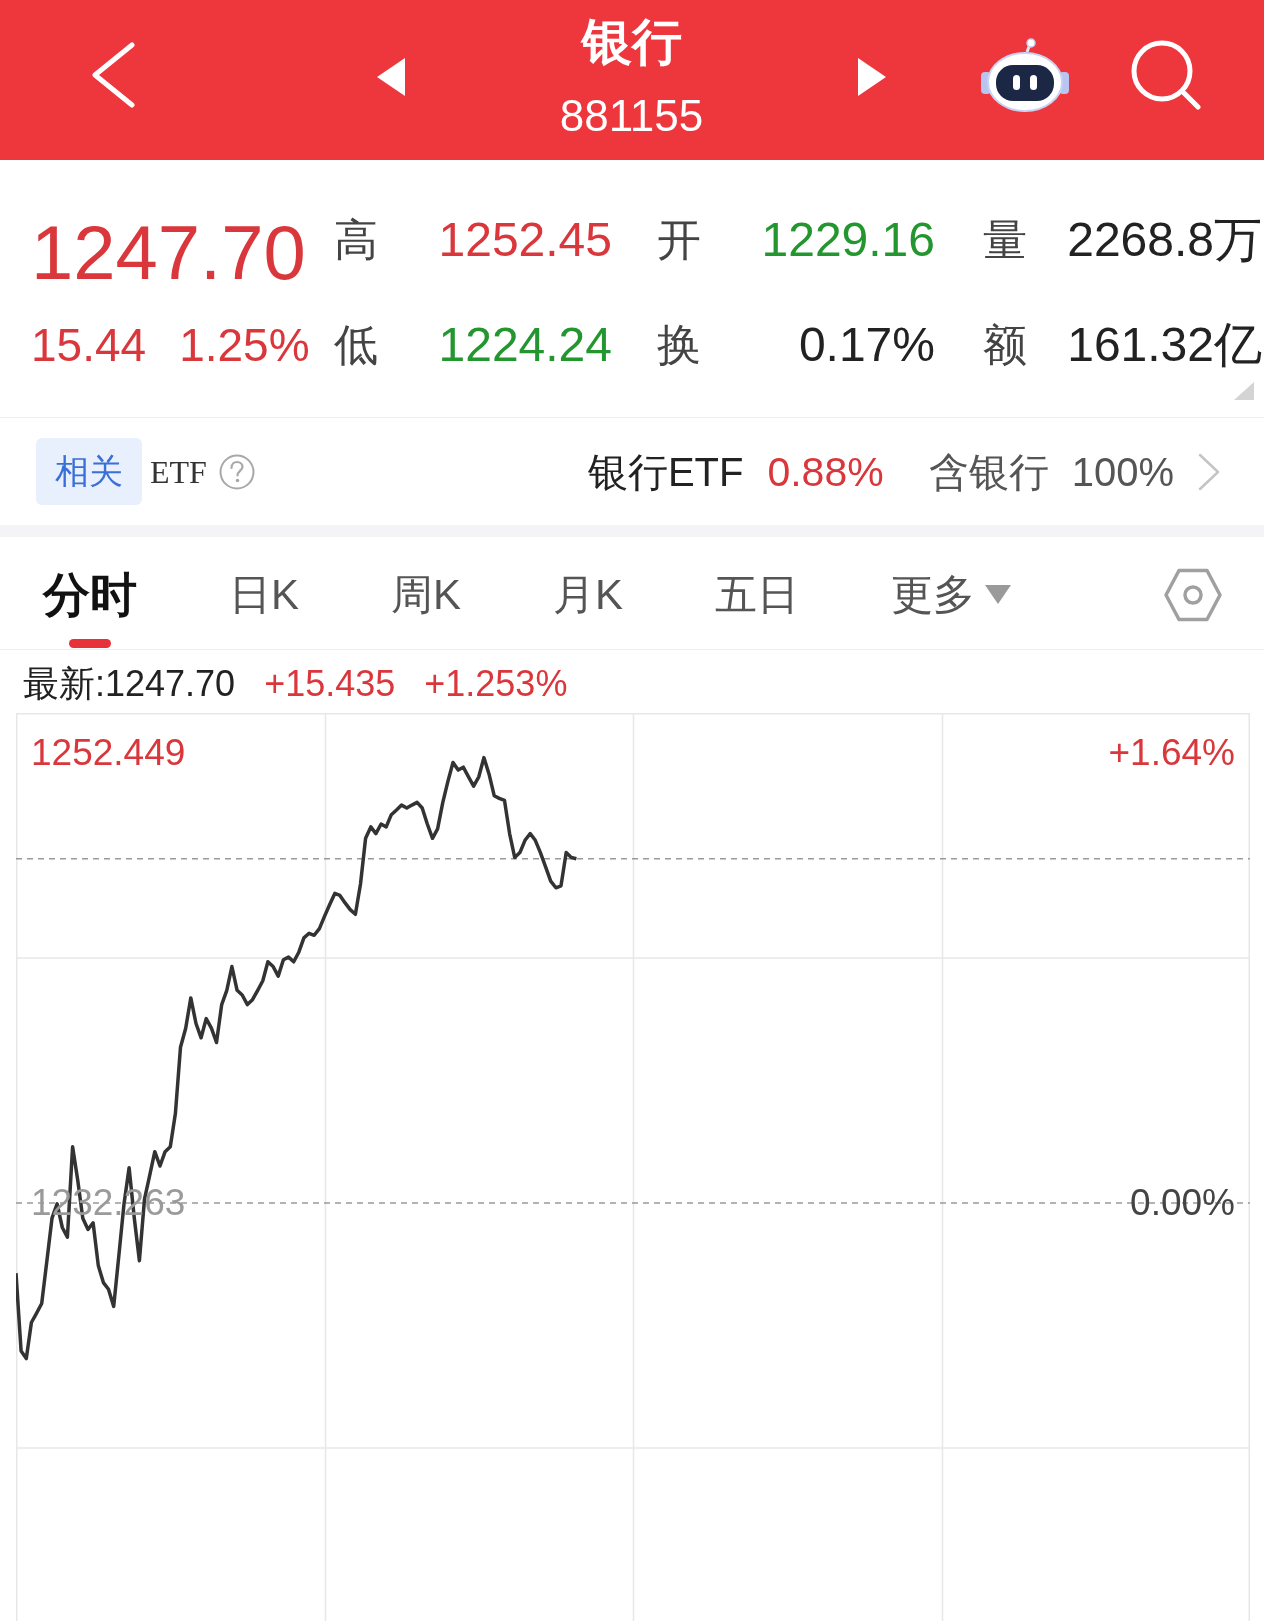 Image resolution: width=1264 pixels, height=1621 pixels. What do you see at coordinates (757, 578) in the screenshot?
I see `chart-tab: 五日` at bounding box center [757, 578].